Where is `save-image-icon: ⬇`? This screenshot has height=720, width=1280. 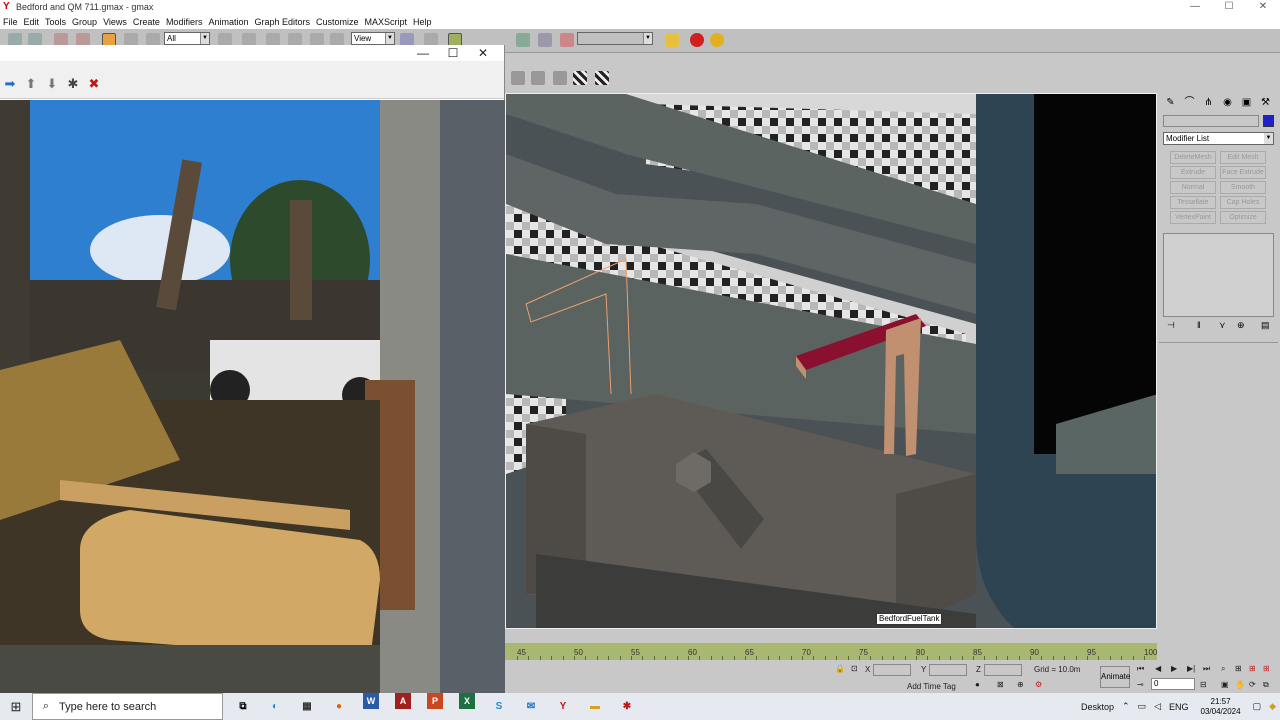
save-image-icon: ⬇ is located at coordinates (52, 84).